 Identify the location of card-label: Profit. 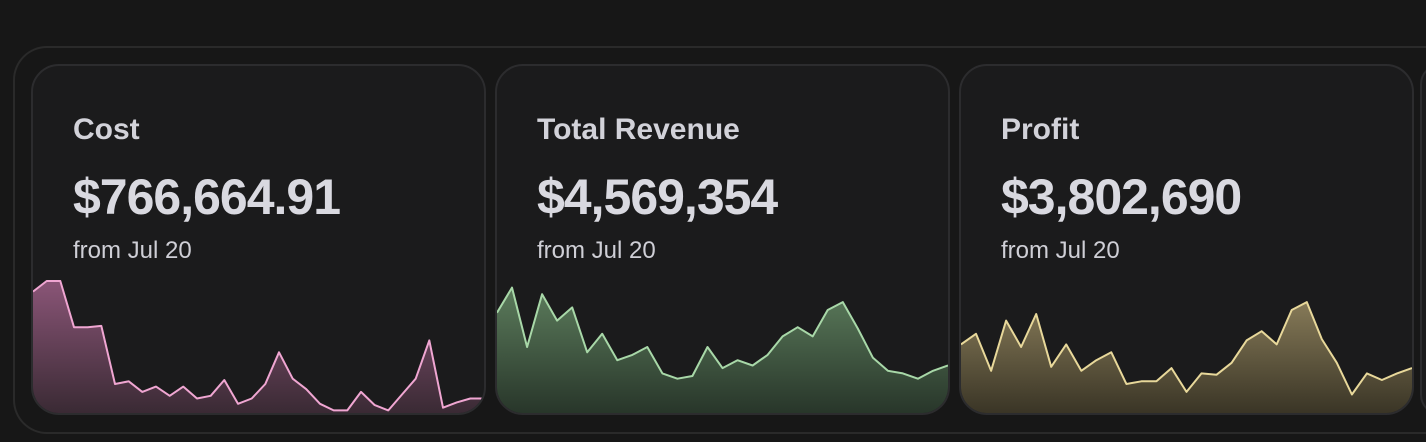
(1040, 129).